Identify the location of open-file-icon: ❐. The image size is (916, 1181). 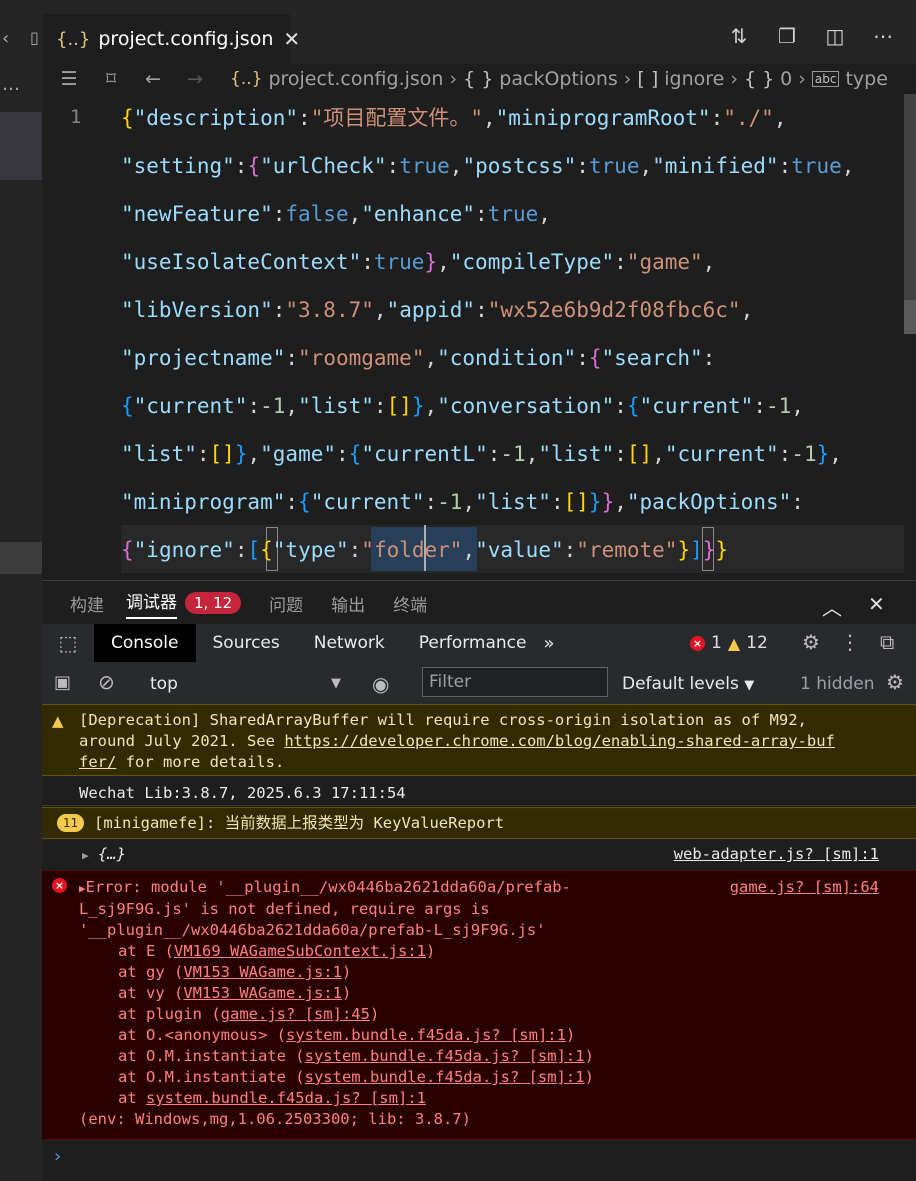
(787, 36).